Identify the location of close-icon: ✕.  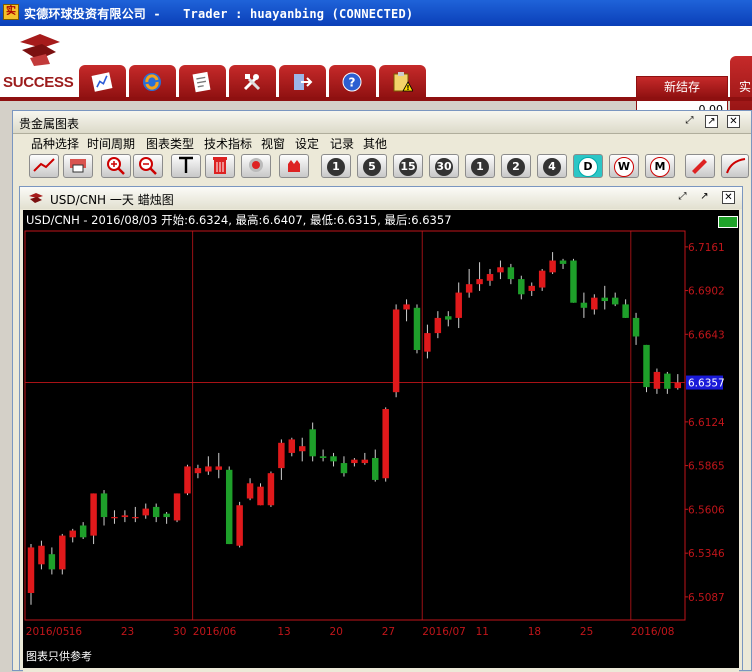
(733, 121).